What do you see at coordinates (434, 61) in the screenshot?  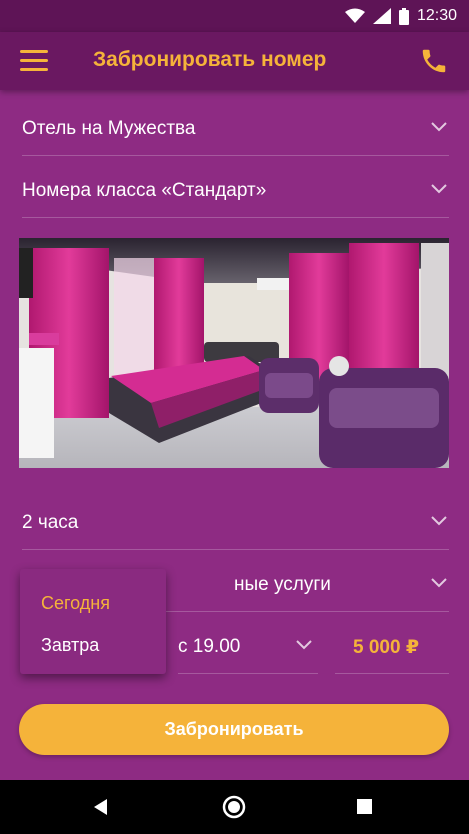 I see `phone-icon` at bounding box center [434, 61].